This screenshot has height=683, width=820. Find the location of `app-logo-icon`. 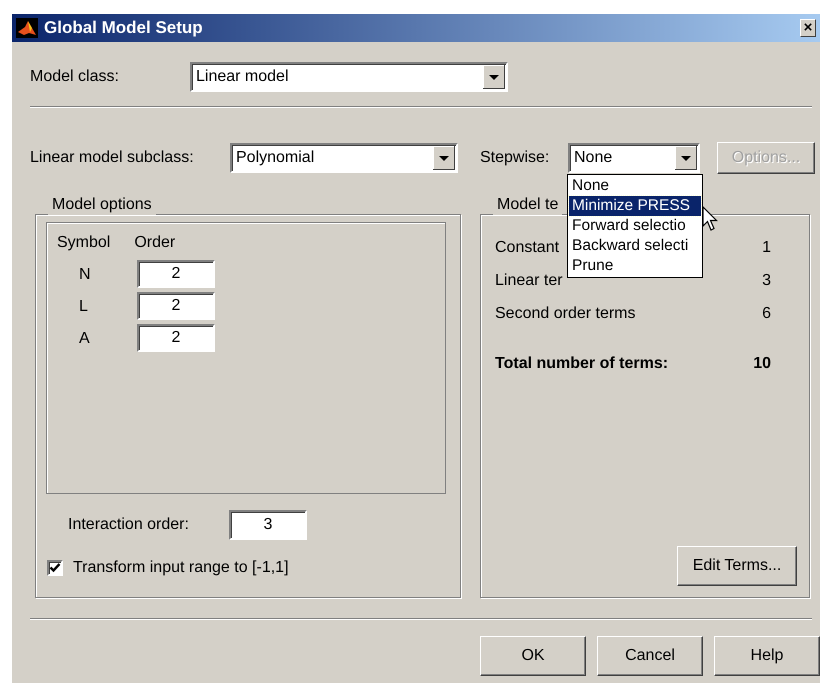

app-logo-icon is located at coordinates (27, 28).